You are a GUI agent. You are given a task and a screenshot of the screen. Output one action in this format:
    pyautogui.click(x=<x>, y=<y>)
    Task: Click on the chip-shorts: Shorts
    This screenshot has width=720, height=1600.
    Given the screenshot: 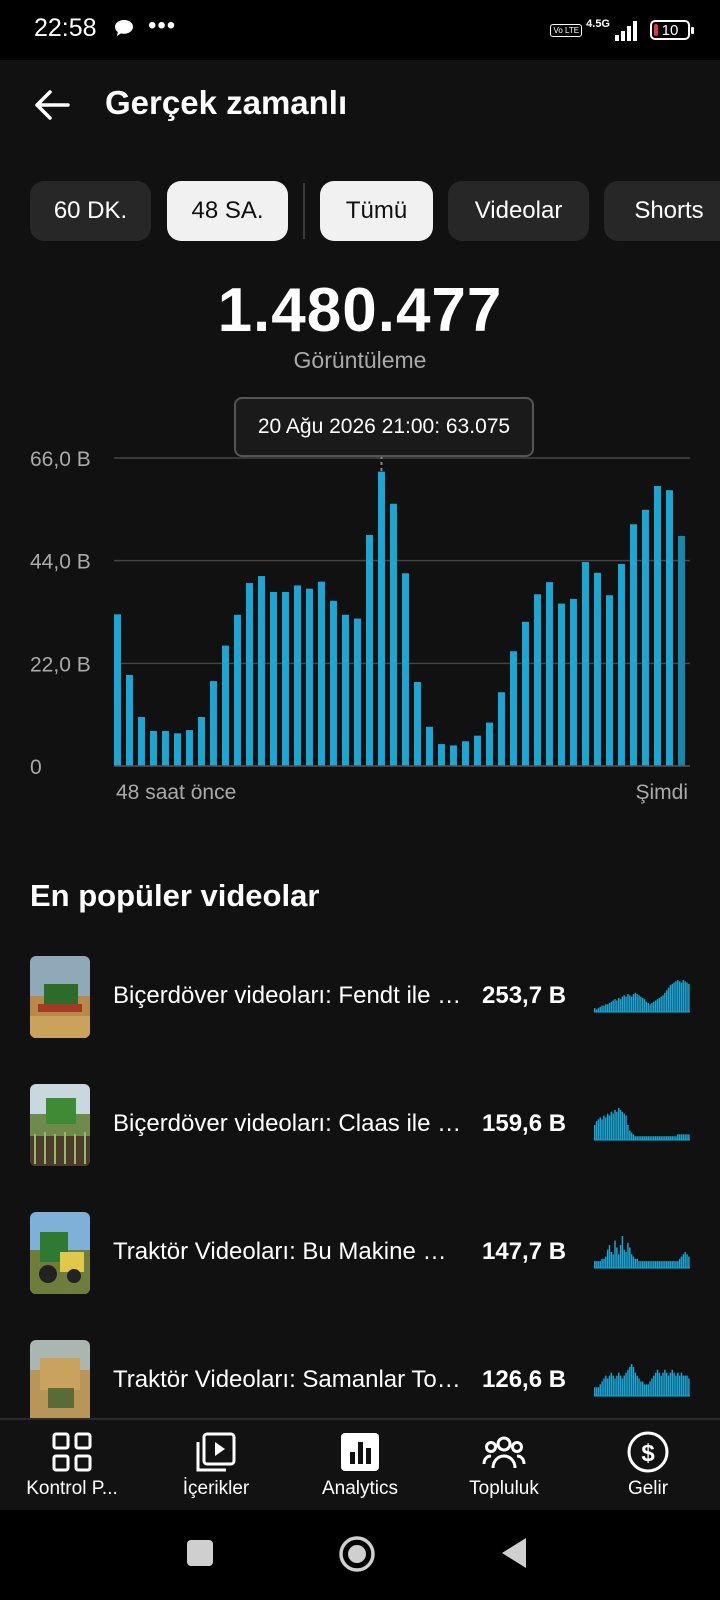 What is the action you would take?
    pyautogui.click(x=662, y=211)
    